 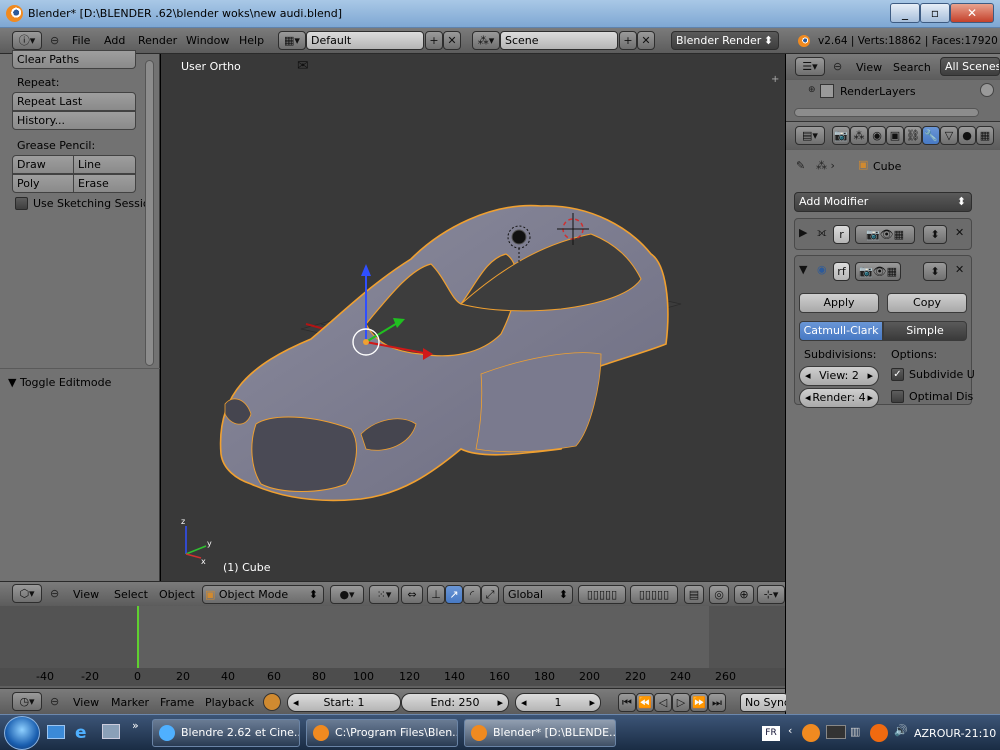 I want to click on expand-triangle-icon: ▶, so click(x=803, y=232).